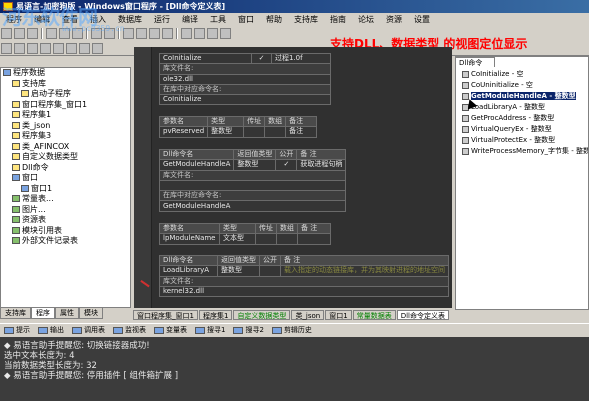  Describe the element at coordinates (338, 315) in the screenshot. I see `editor-tab: 窗口1` at that location.